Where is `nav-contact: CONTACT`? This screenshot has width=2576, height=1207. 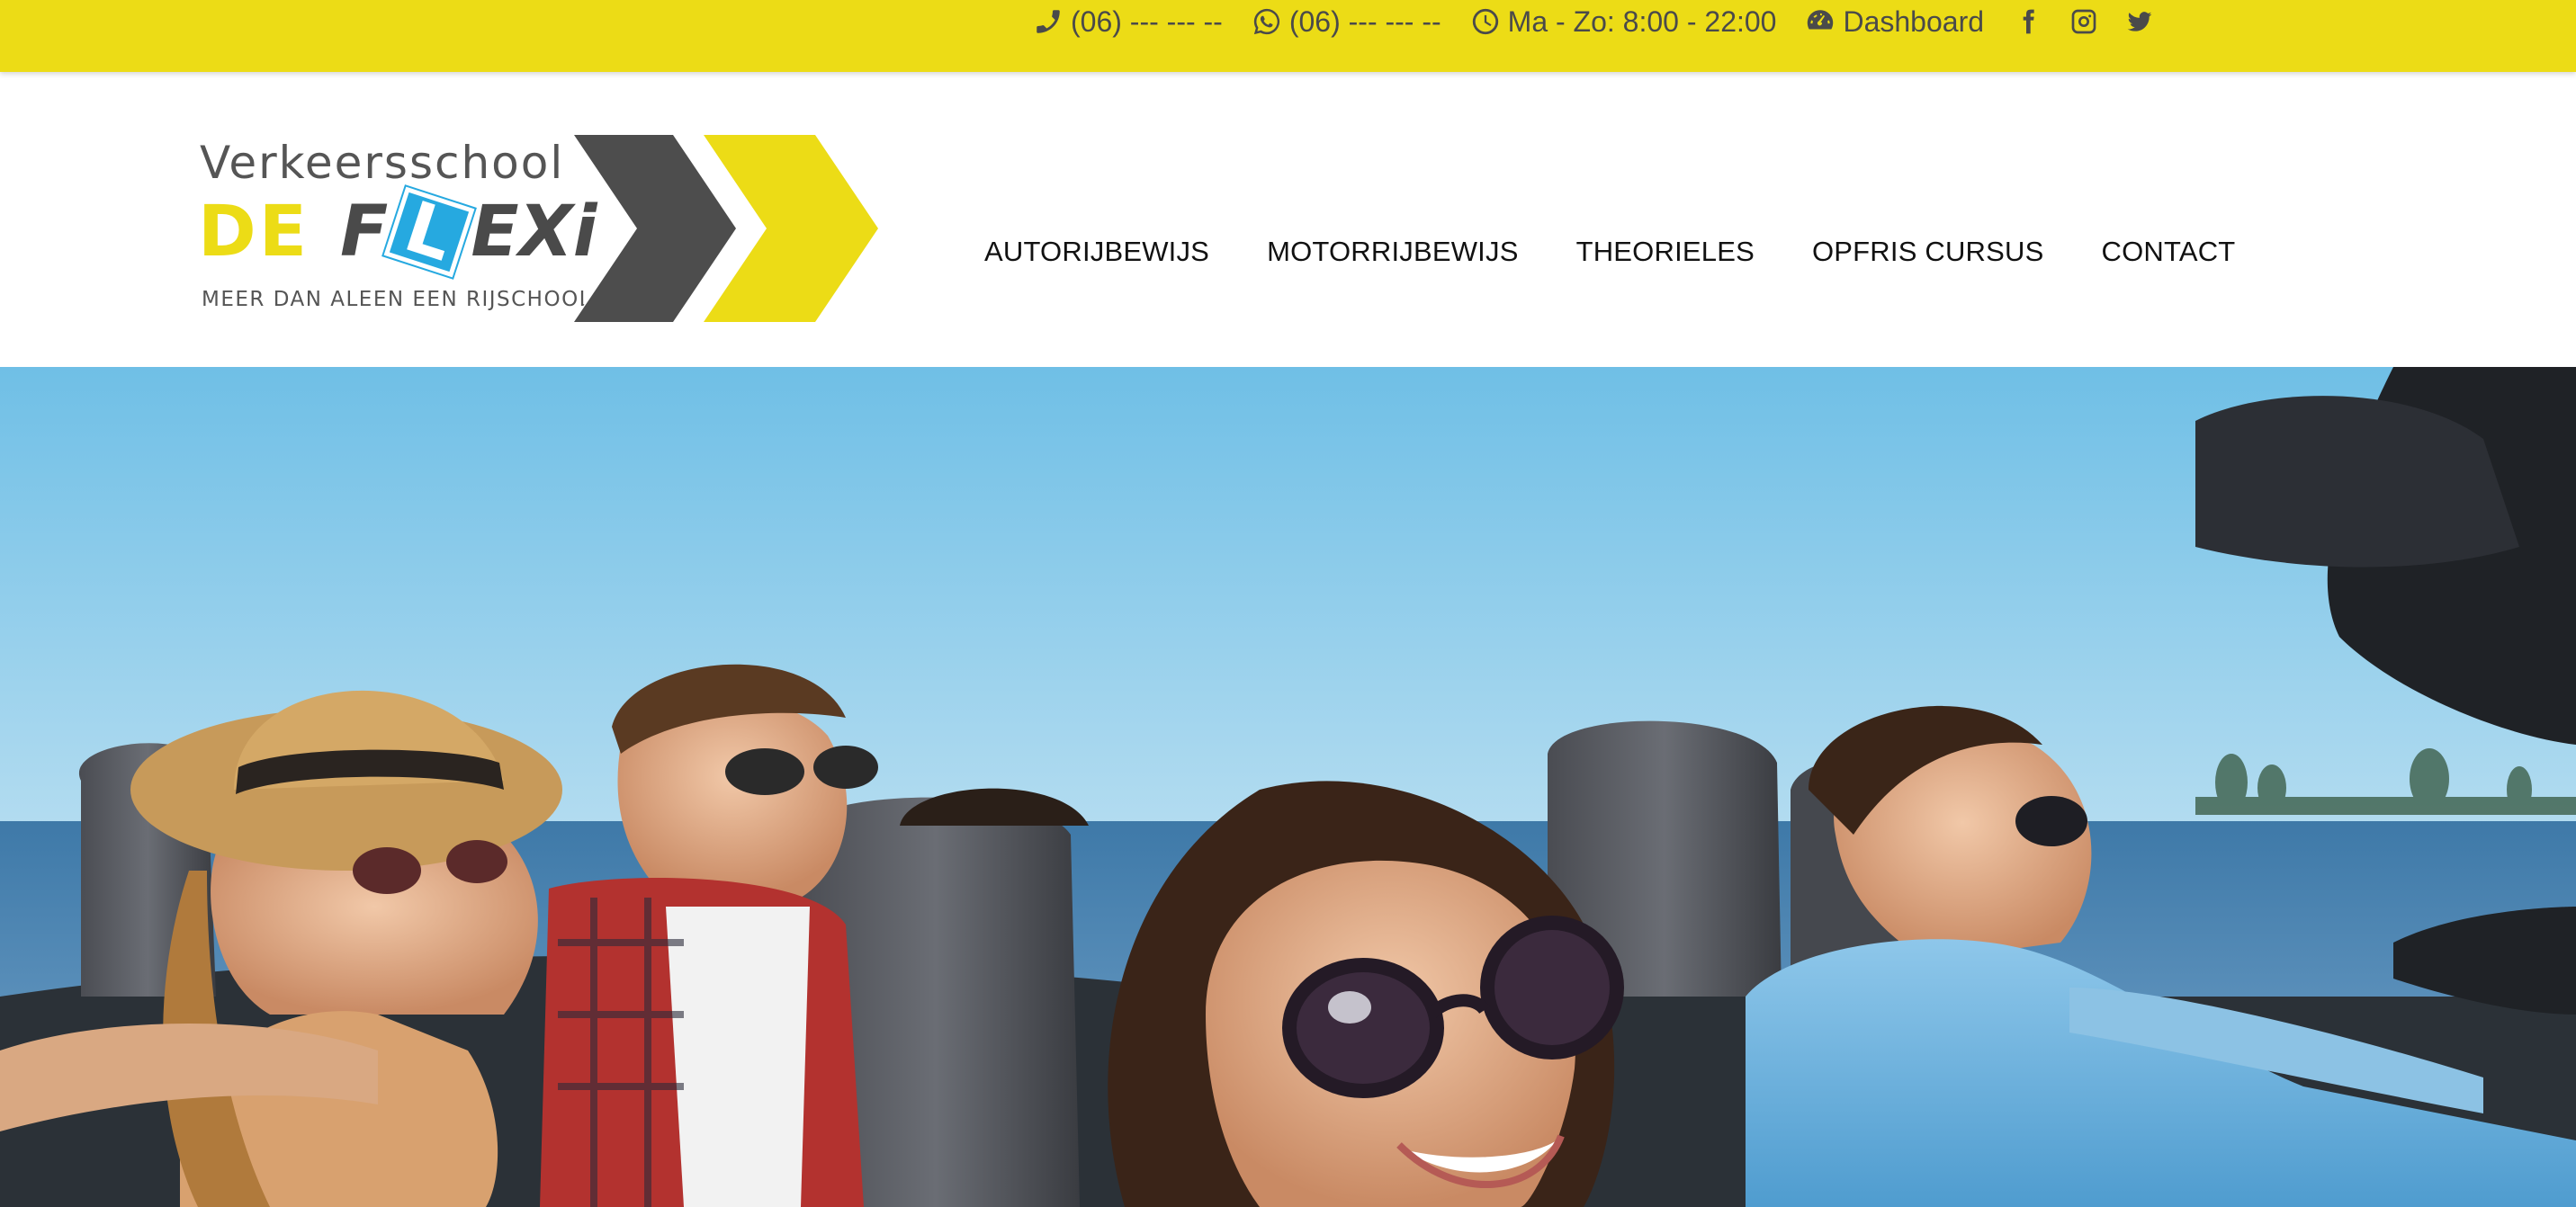
nav-contact: CONTACT is located at coordinates (2169, 252).